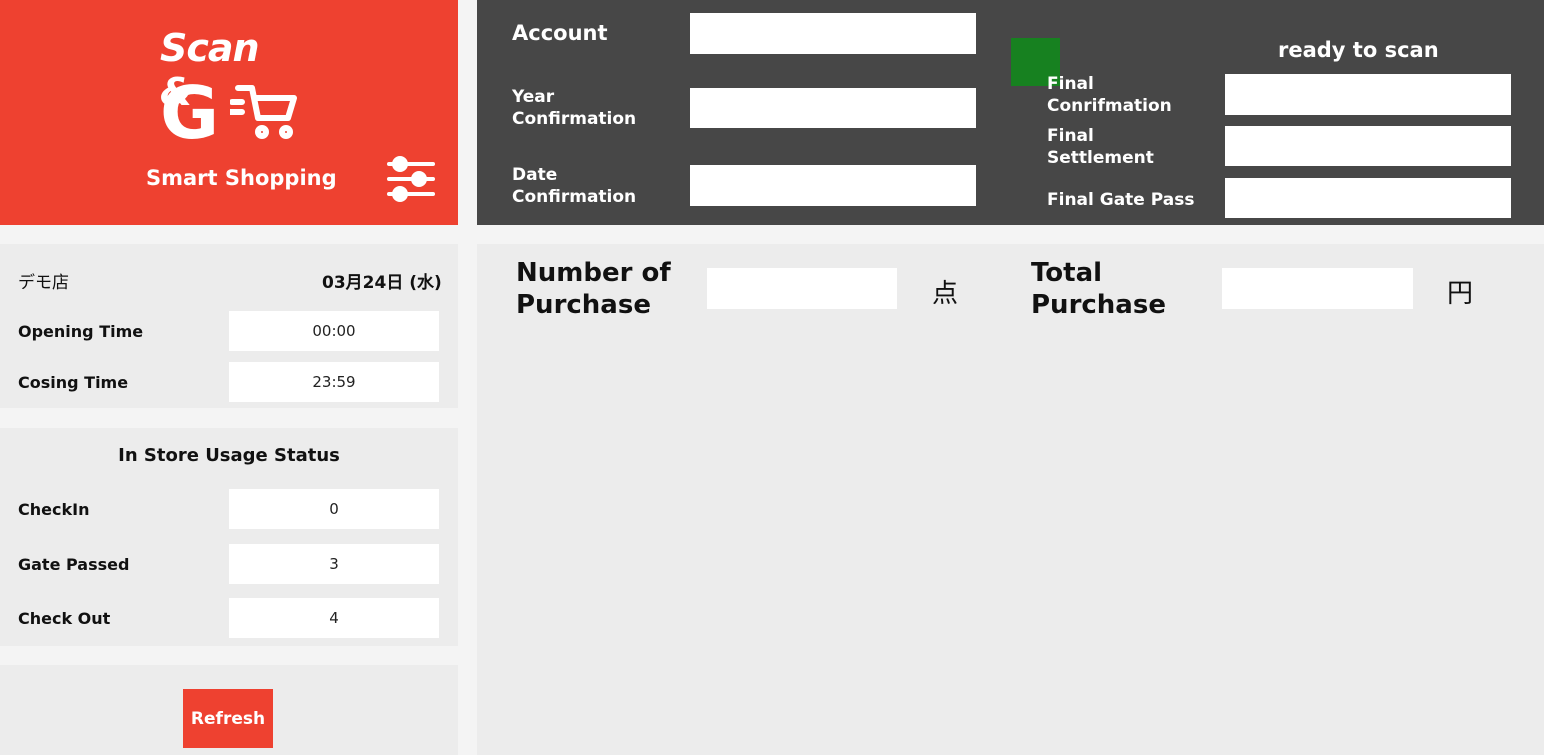  What do you see at coordinates (334, 564) in the screenshot?
I see `gate-passed-count: 3` at bounding box center [334, 564].